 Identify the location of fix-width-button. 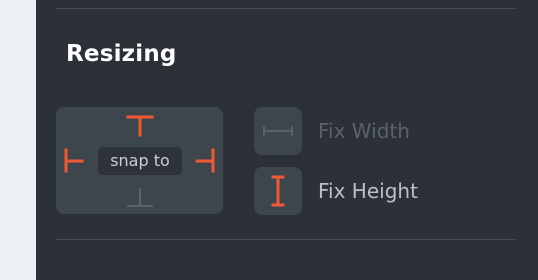
(278, 131).